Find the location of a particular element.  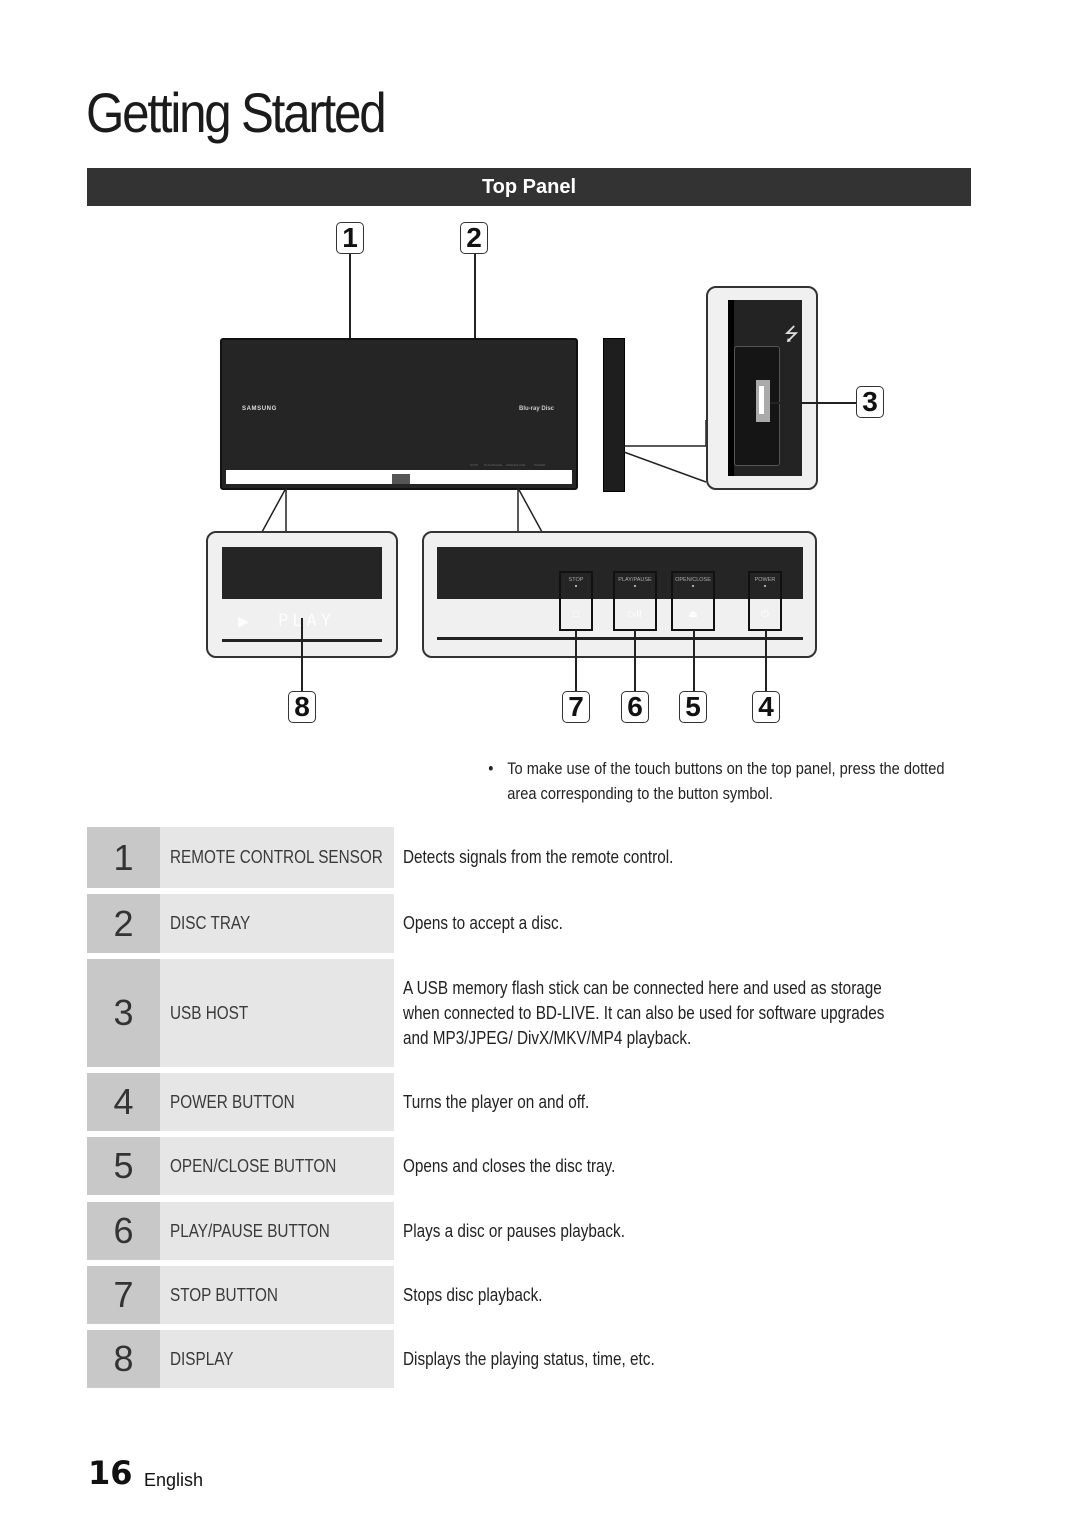

page-language: English is located at coordinates (174, 1480).